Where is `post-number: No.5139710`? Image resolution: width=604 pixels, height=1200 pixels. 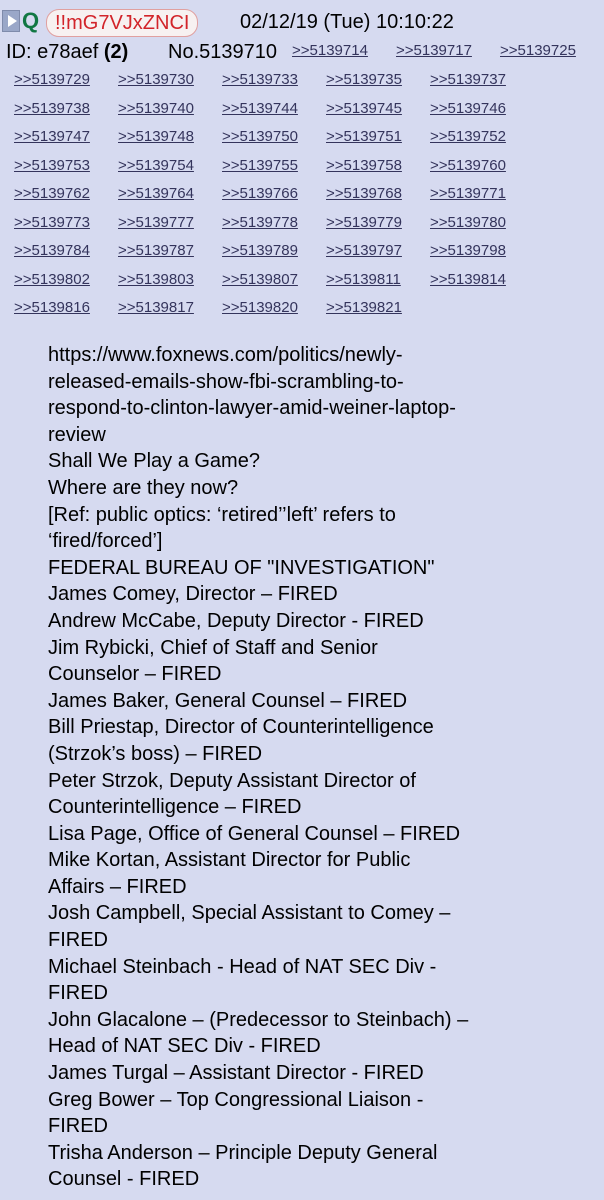
post-number: No.5139710 is located at coordinates (222, 52).